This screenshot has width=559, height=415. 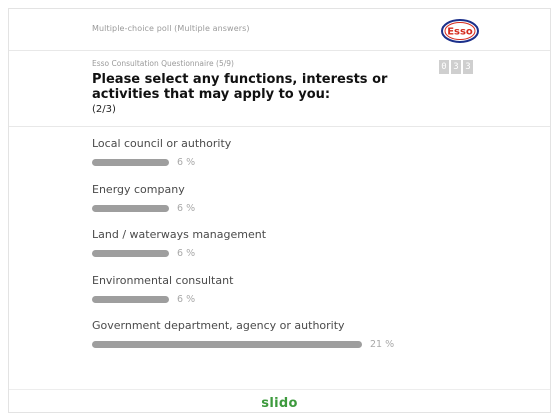 I want to click on response-counter: 0 3 3, so click(x=456, y=67).